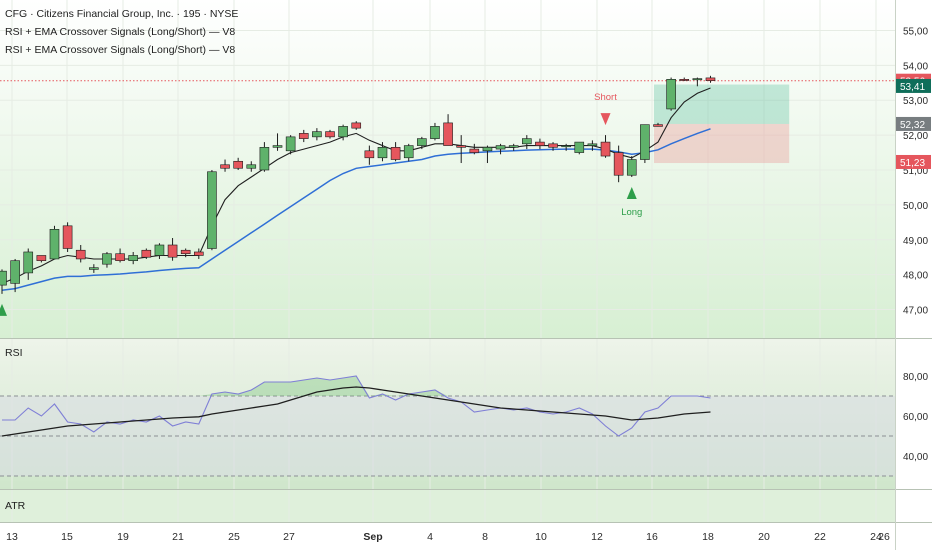 This screenshot has height=555, width=932. Describe the element at coordinates (912, 163) in the screenshot. I see `target-level-tag: 51,23` at that location.